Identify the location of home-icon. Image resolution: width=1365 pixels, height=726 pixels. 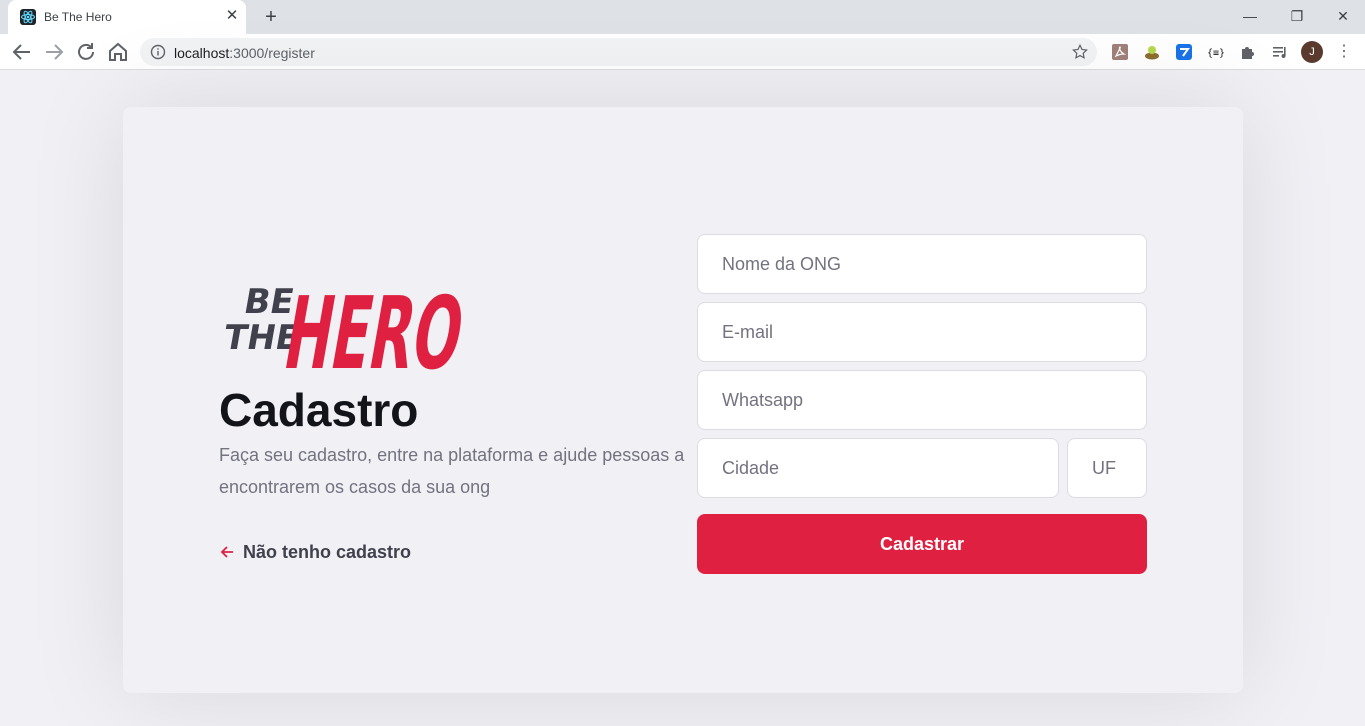
(118, 52).